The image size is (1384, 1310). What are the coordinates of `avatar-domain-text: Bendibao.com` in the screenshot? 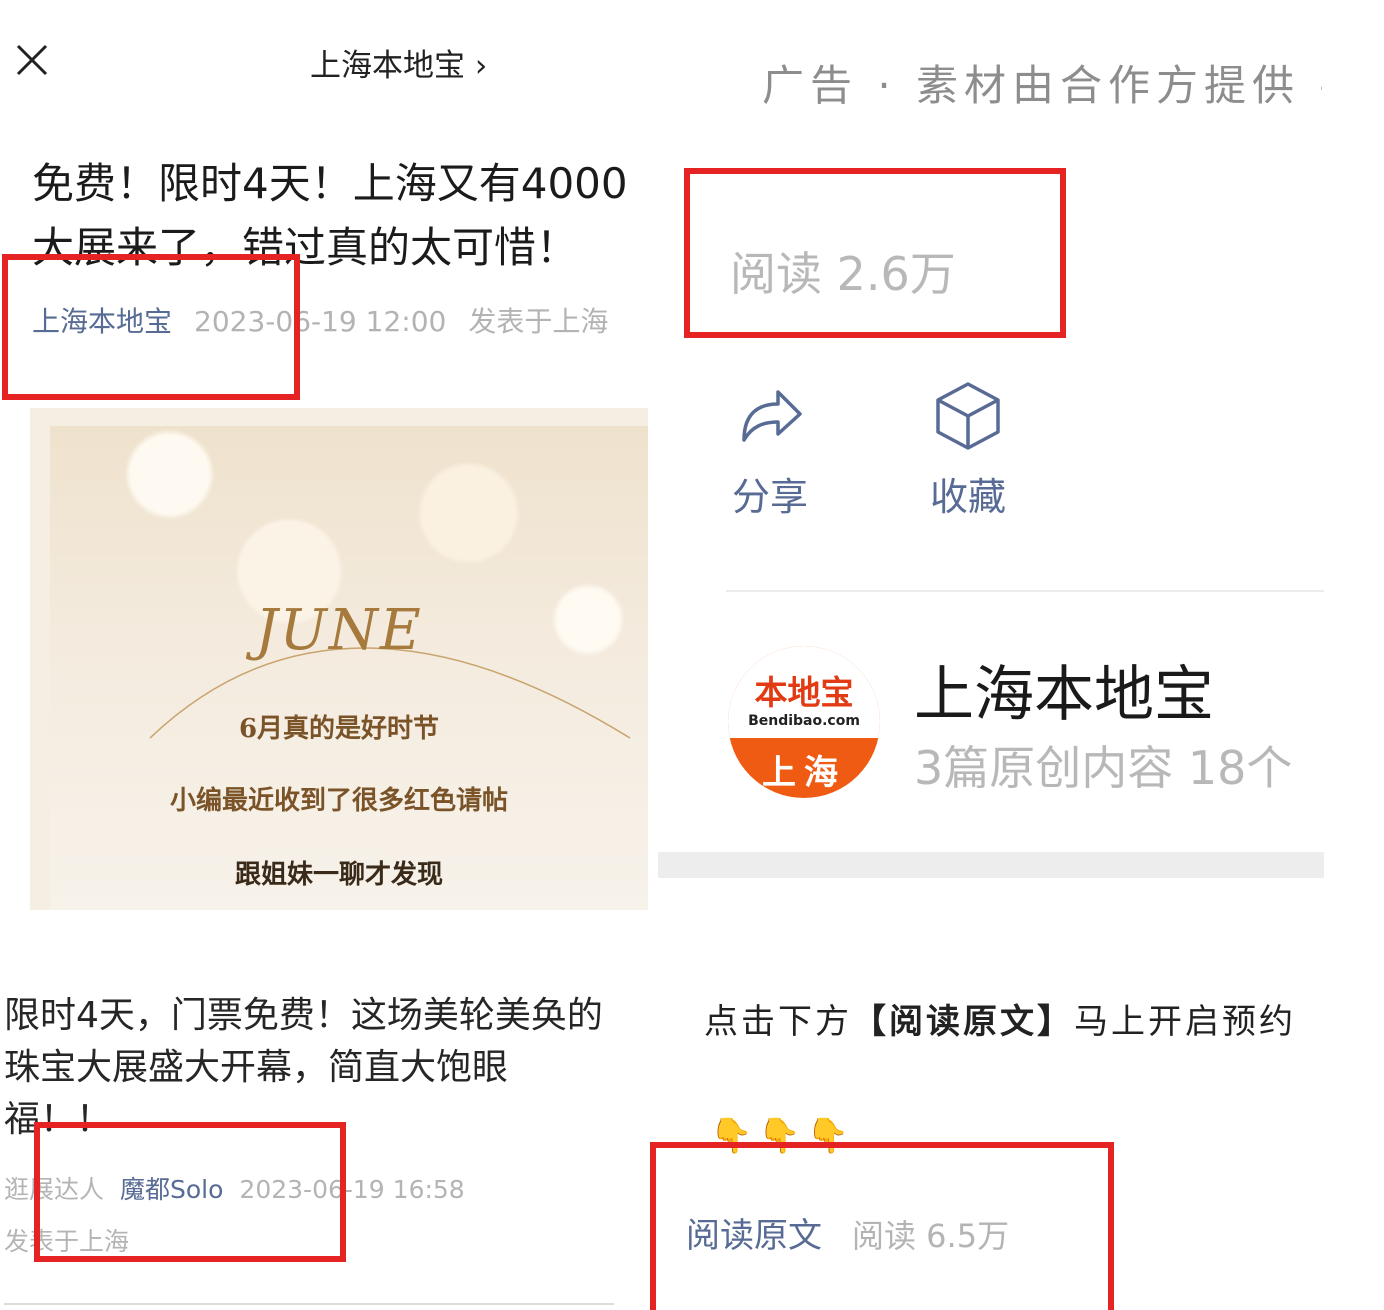 It's located at (804, 721).